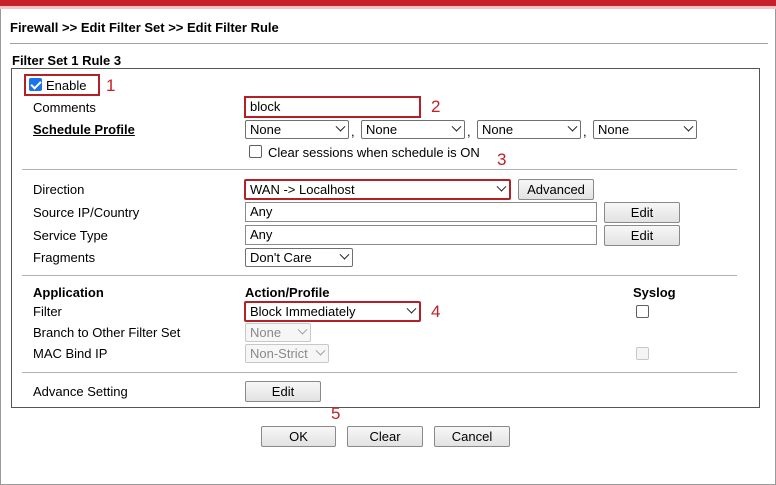 This screenshot has height=485, width=776. Describe the element at coordinates (421, 212) in the screenshot. I see `source-ip-field: Any` at that location.